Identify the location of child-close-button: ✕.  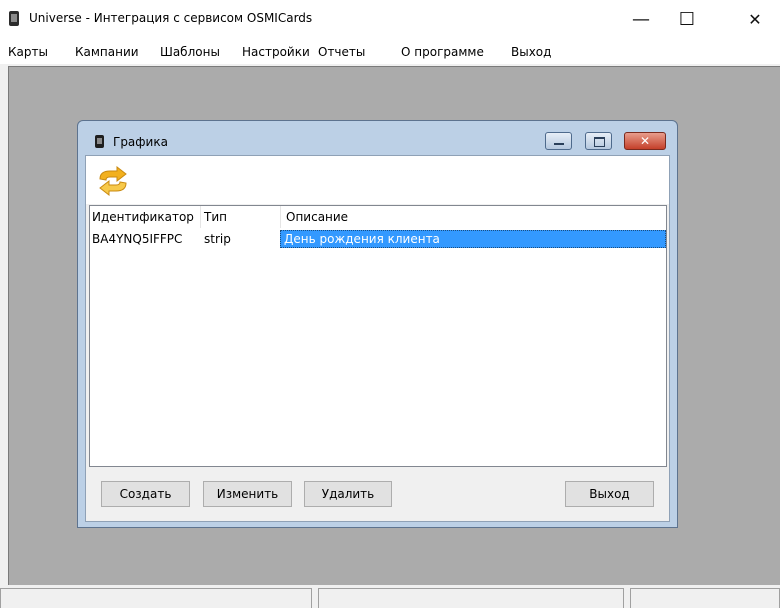
(645, 141).